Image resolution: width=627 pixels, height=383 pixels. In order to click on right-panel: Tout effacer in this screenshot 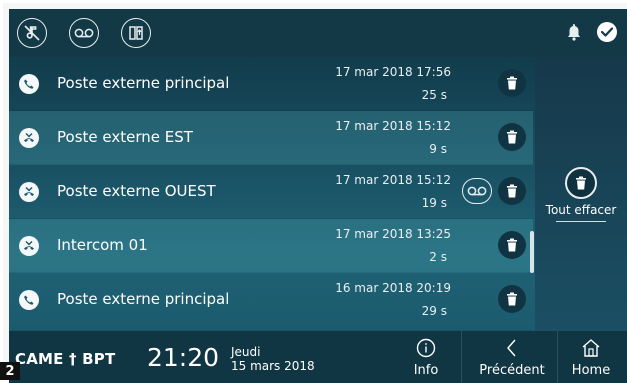, I will do `click(581, 194)`.